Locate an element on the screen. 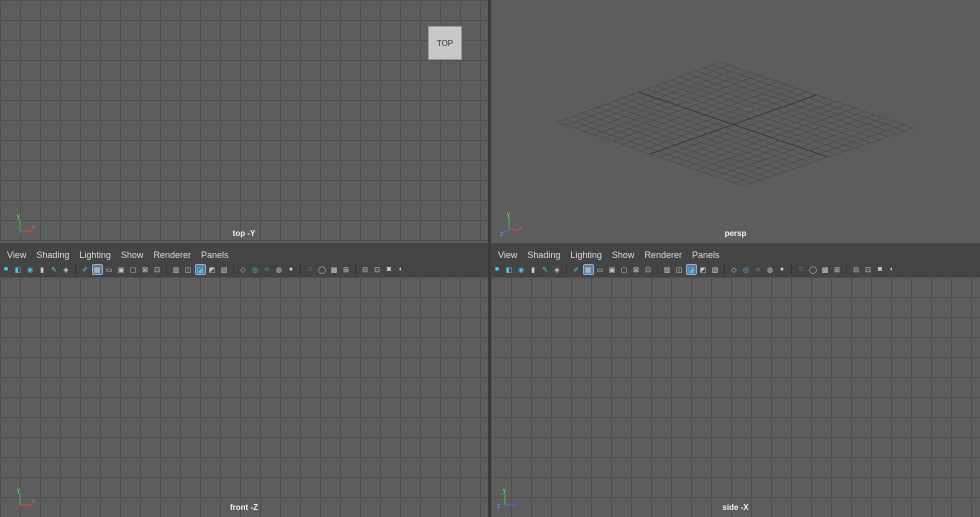 This screenshot has height=517, width=980. viewport-label-front: front -Z is located at coordinates (244, 507).